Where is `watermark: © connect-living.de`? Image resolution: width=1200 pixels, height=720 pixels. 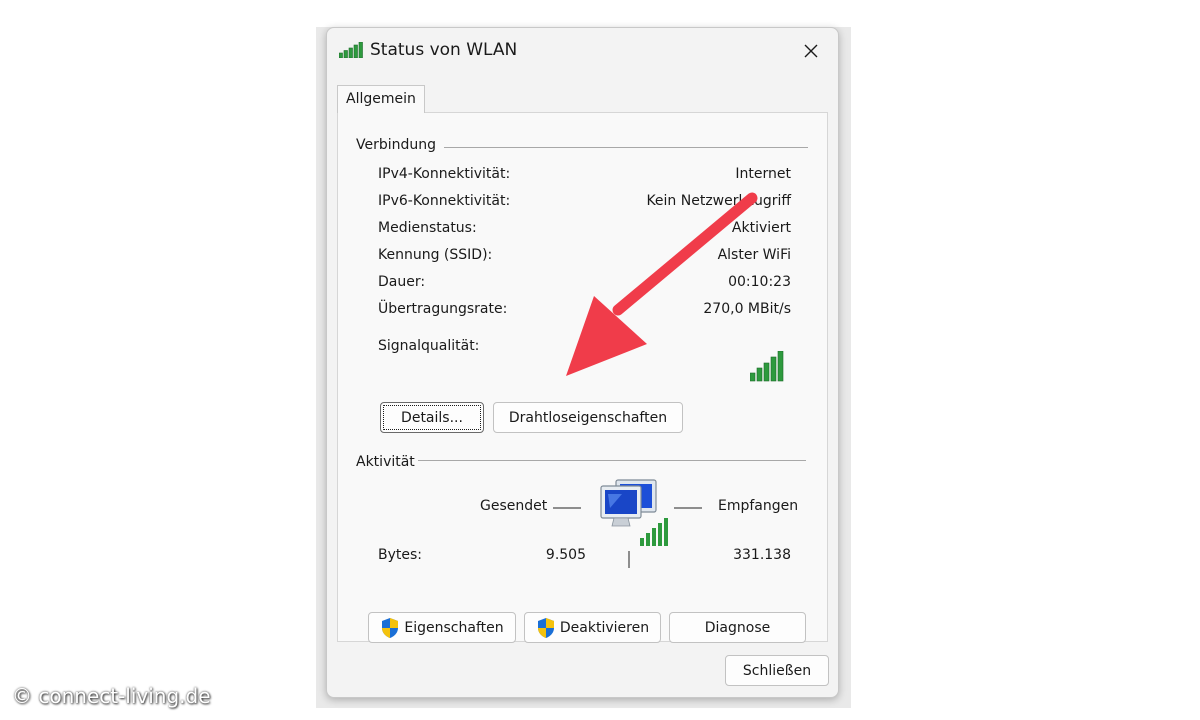 watermark: © connect-living.de is located at coordinates (111, 696).